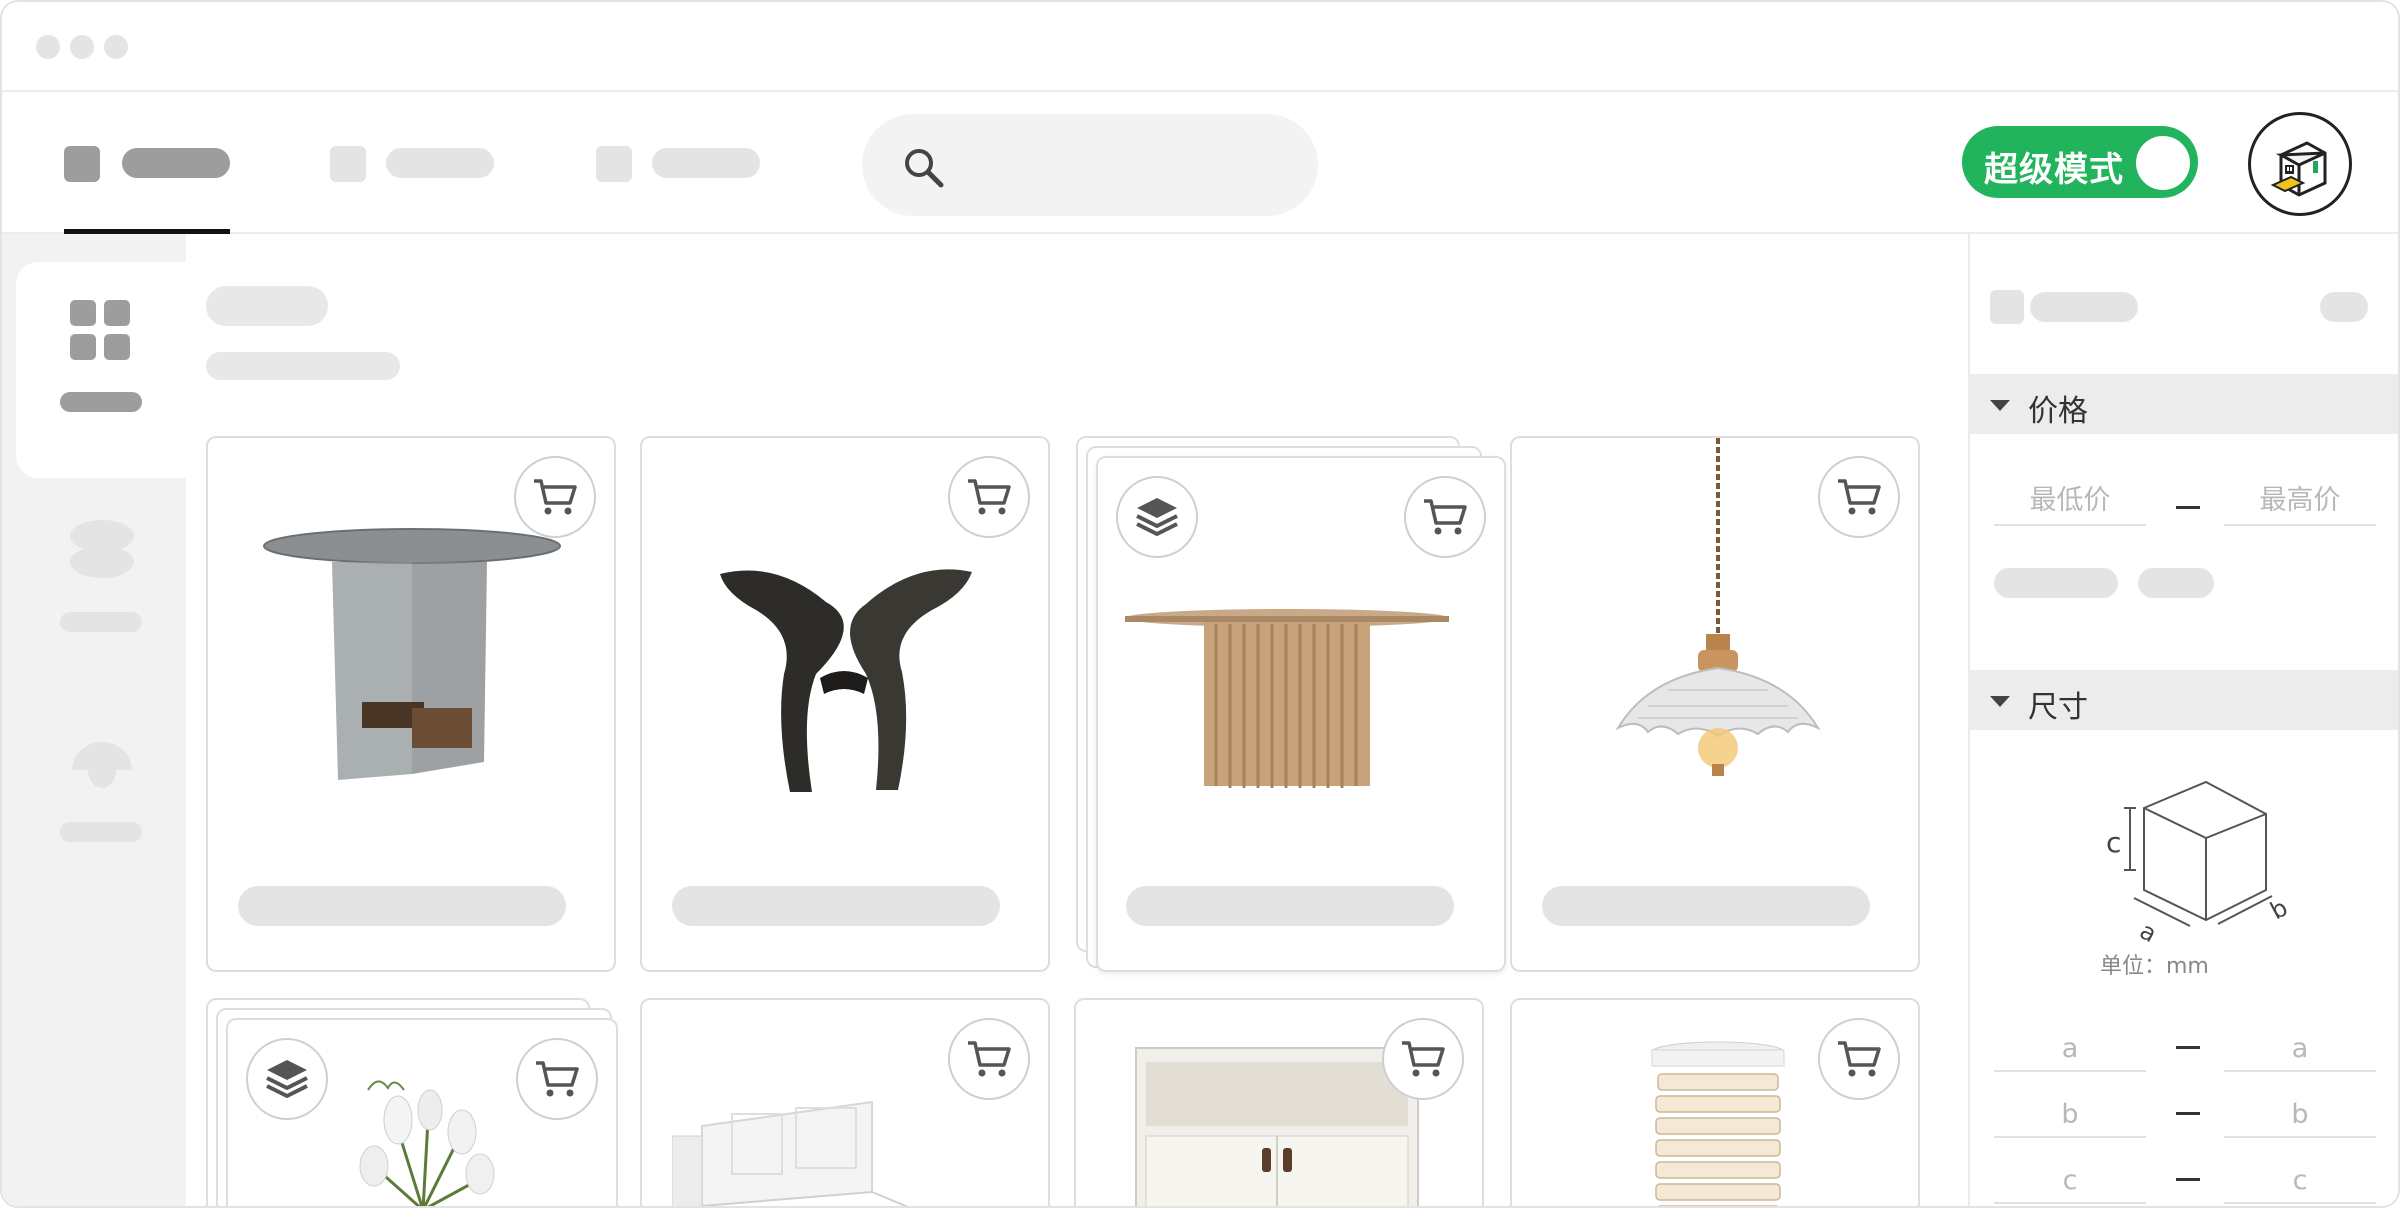 The width and height of the screenshot is (2400, 1208). I want to click on zoom-window-button, so click(116, 47).